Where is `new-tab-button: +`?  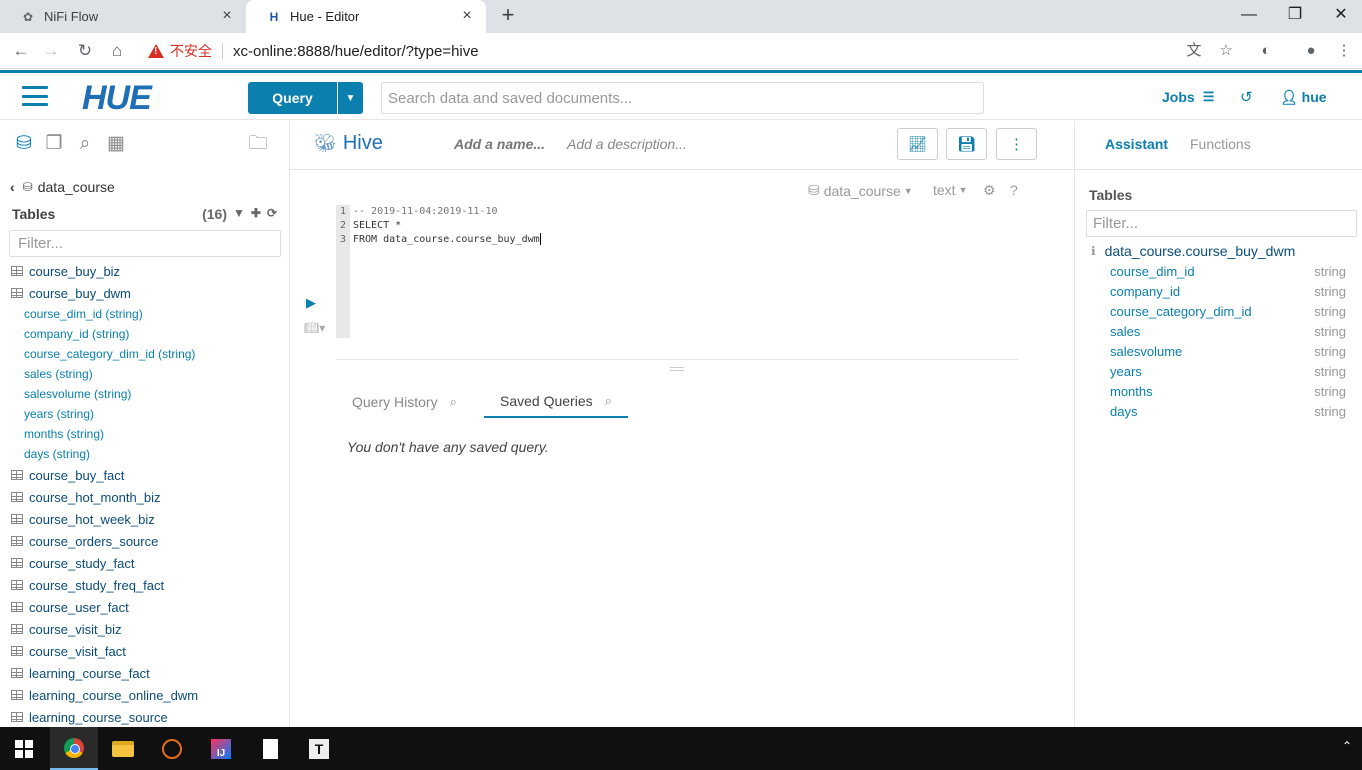 new-tab-button: + is located at coordinates (508, 16).